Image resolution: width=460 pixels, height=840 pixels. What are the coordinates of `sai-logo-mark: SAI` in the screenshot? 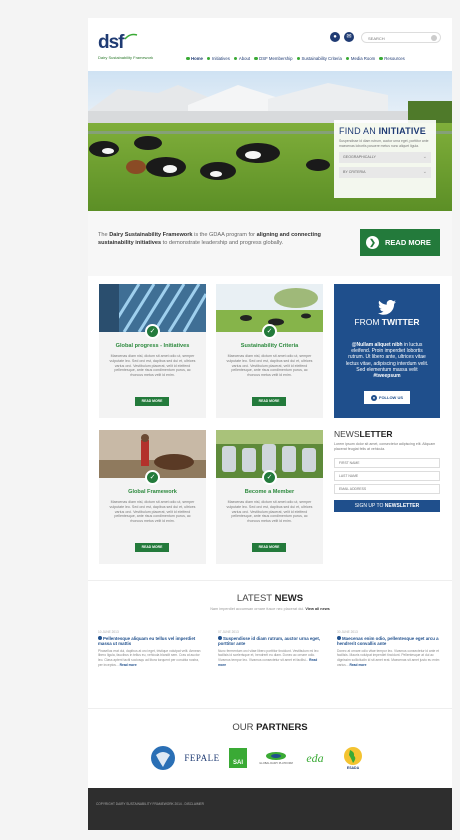 It's located at (238, 758).